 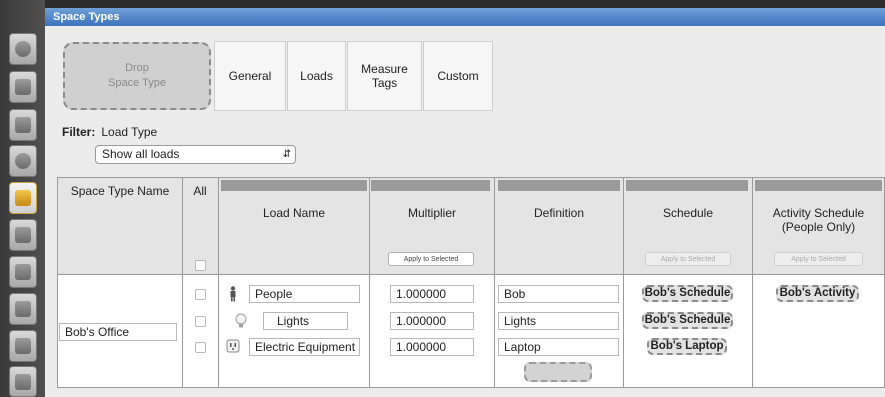 I want to click on apply-schedule-button: Apply to Selected, so click(x=688, y=259).